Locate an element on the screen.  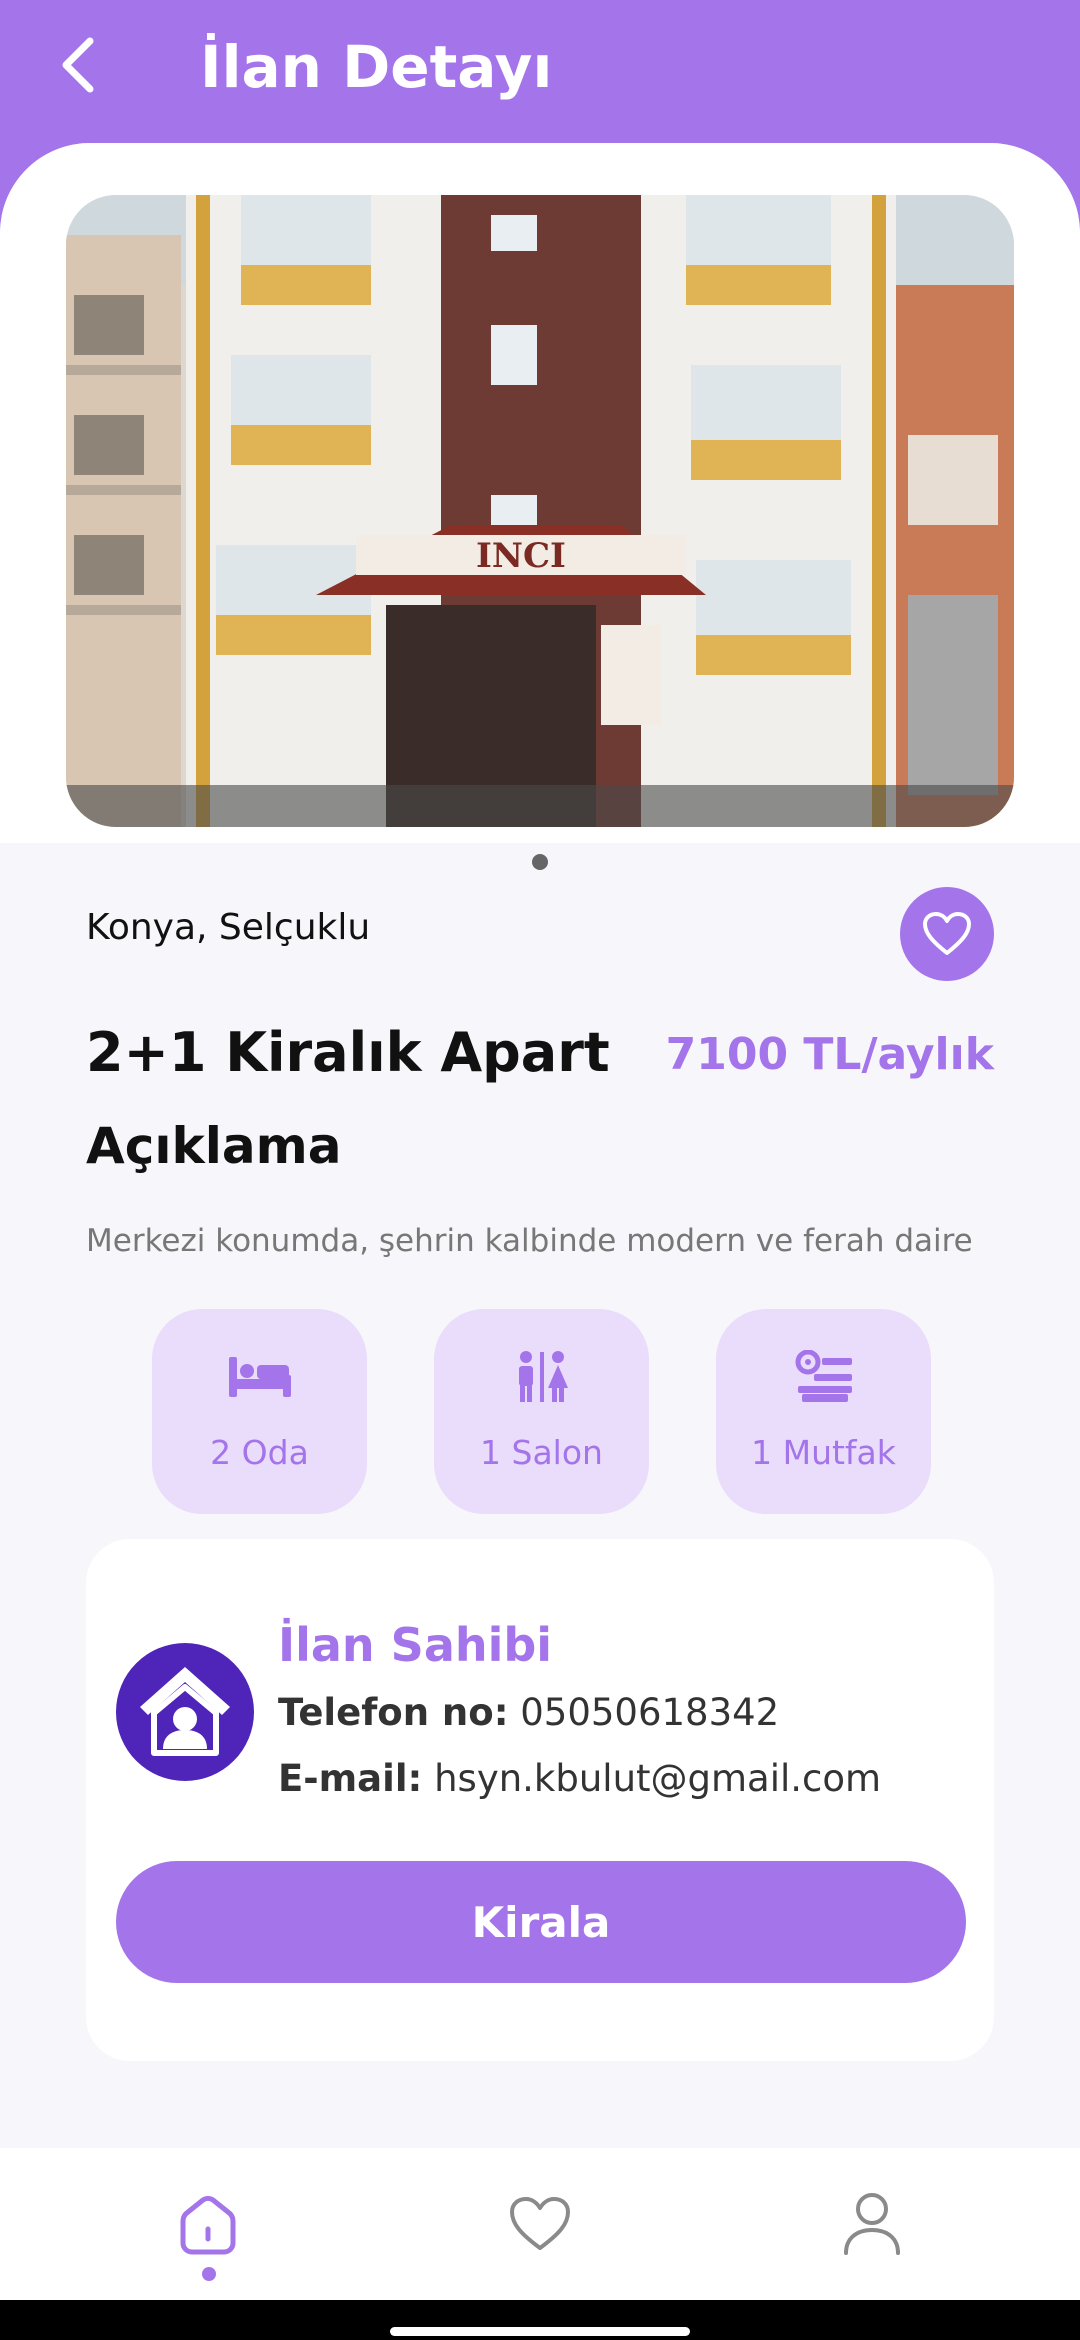
email-value: hsyn.kbulut@gmail.com is located at coordinates (657, 1778).